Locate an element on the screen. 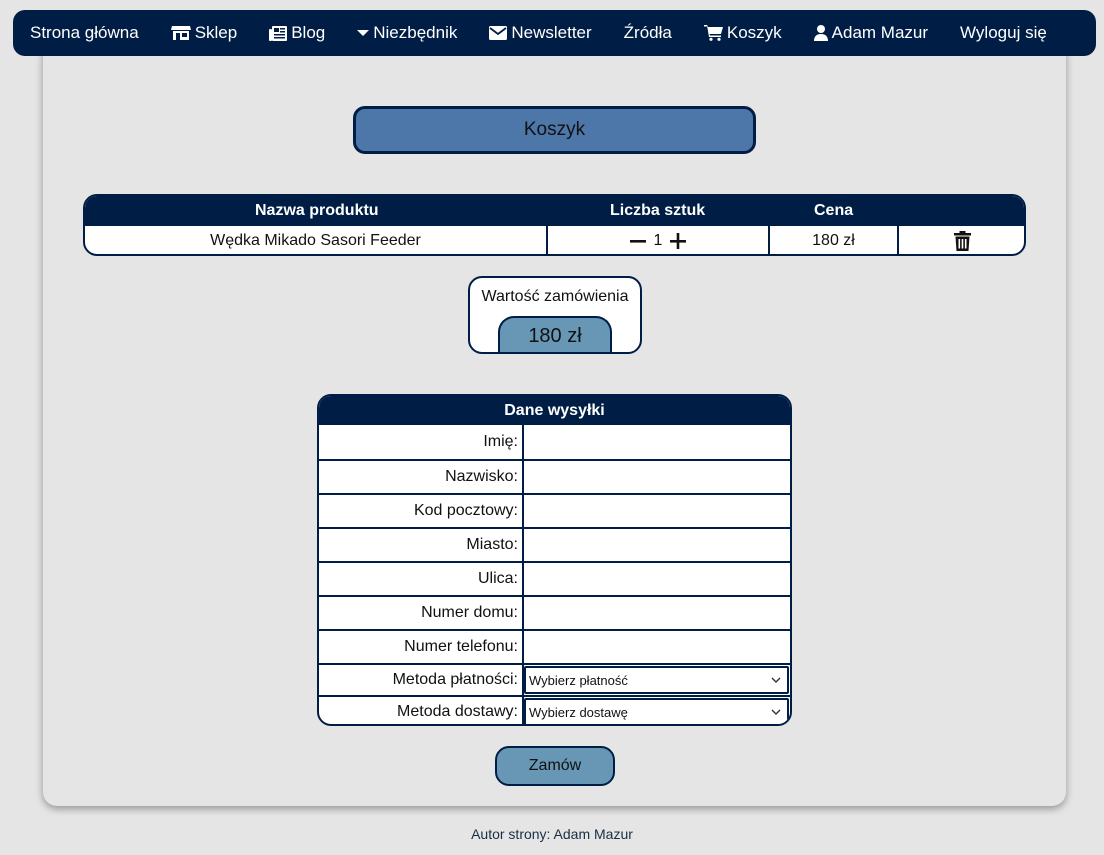  order-submit-button: Zamów is located at coordinates (555, 766).